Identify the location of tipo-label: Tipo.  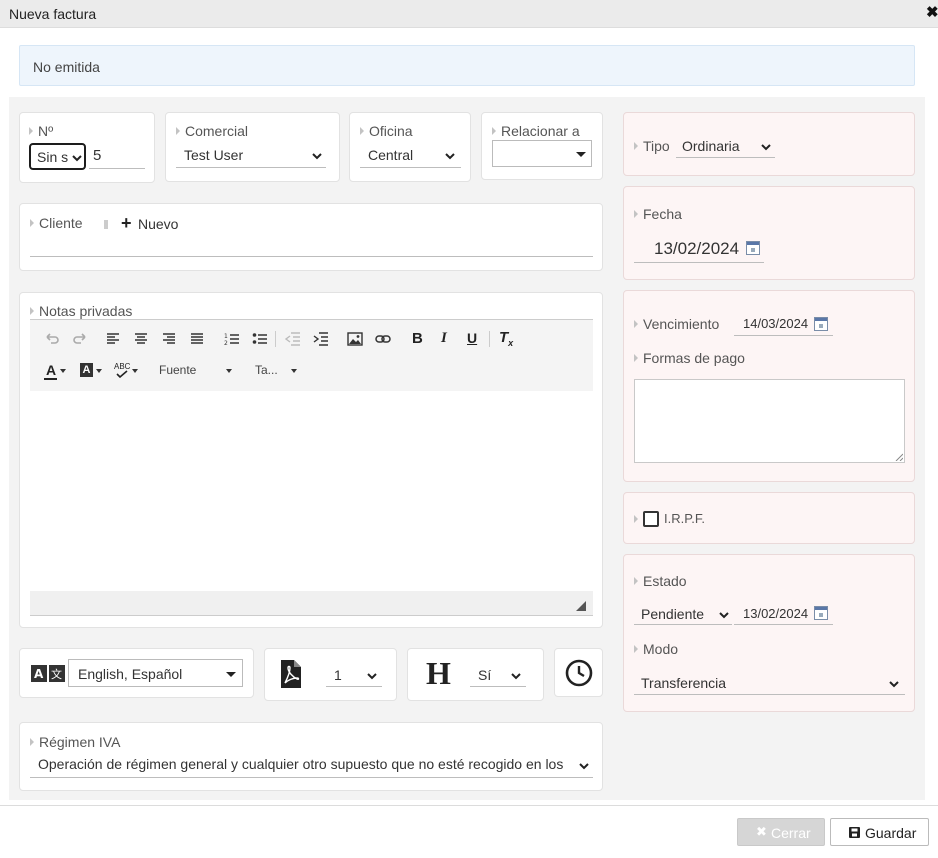
(652, 146).